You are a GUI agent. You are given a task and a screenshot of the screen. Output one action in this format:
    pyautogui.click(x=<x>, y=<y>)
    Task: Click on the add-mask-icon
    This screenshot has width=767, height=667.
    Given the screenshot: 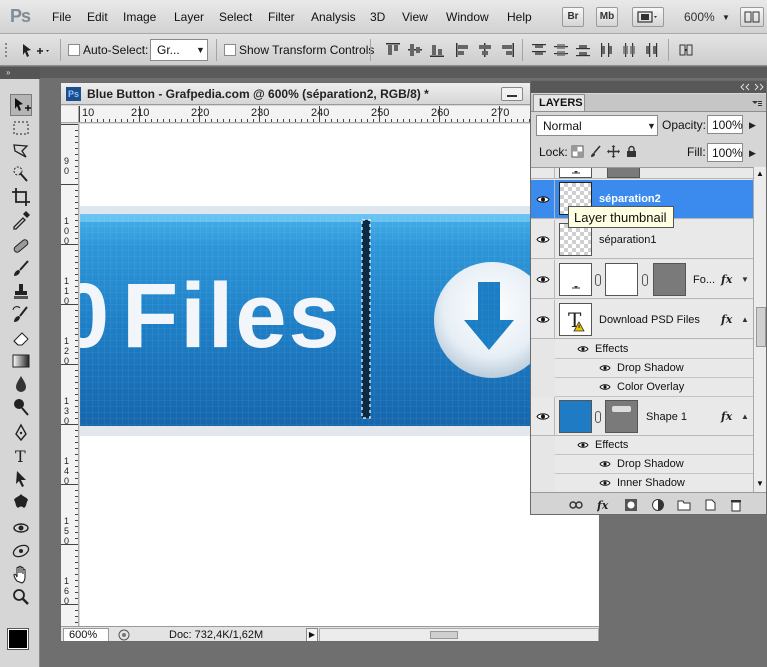 What is the action you would take?
    pyautogui.click(x=631, y=505)
    